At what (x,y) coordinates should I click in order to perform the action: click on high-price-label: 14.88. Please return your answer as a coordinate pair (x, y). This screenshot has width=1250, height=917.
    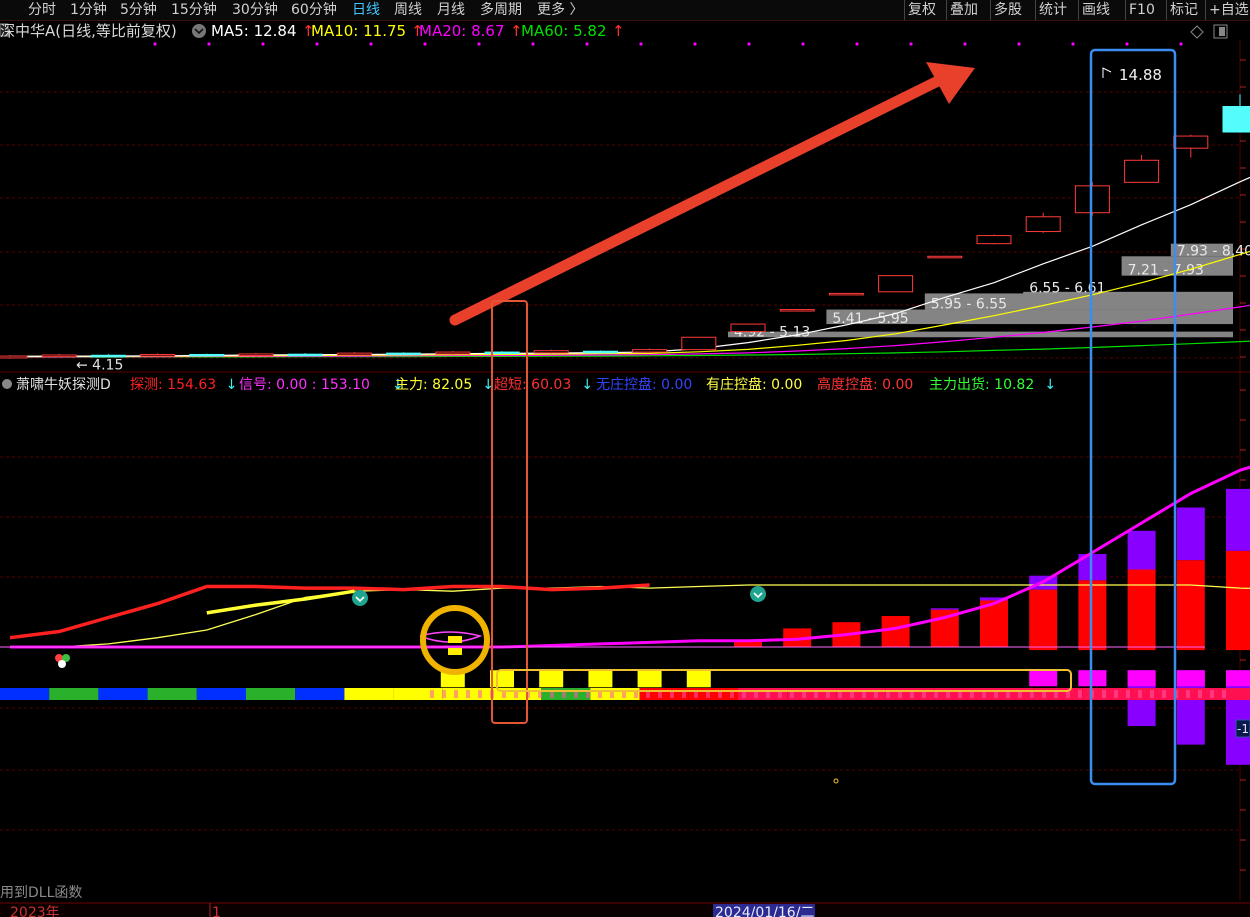
    Looking at the image, I should click on (1140, 75).